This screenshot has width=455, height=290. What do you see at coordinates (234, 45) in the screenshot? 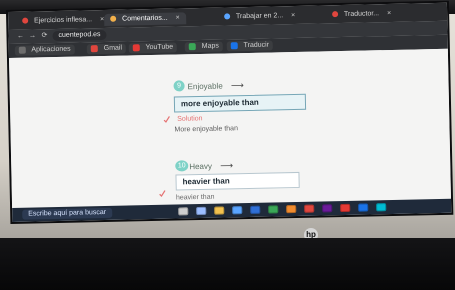
I see `translate-icon` at bounding box center [234, 45].